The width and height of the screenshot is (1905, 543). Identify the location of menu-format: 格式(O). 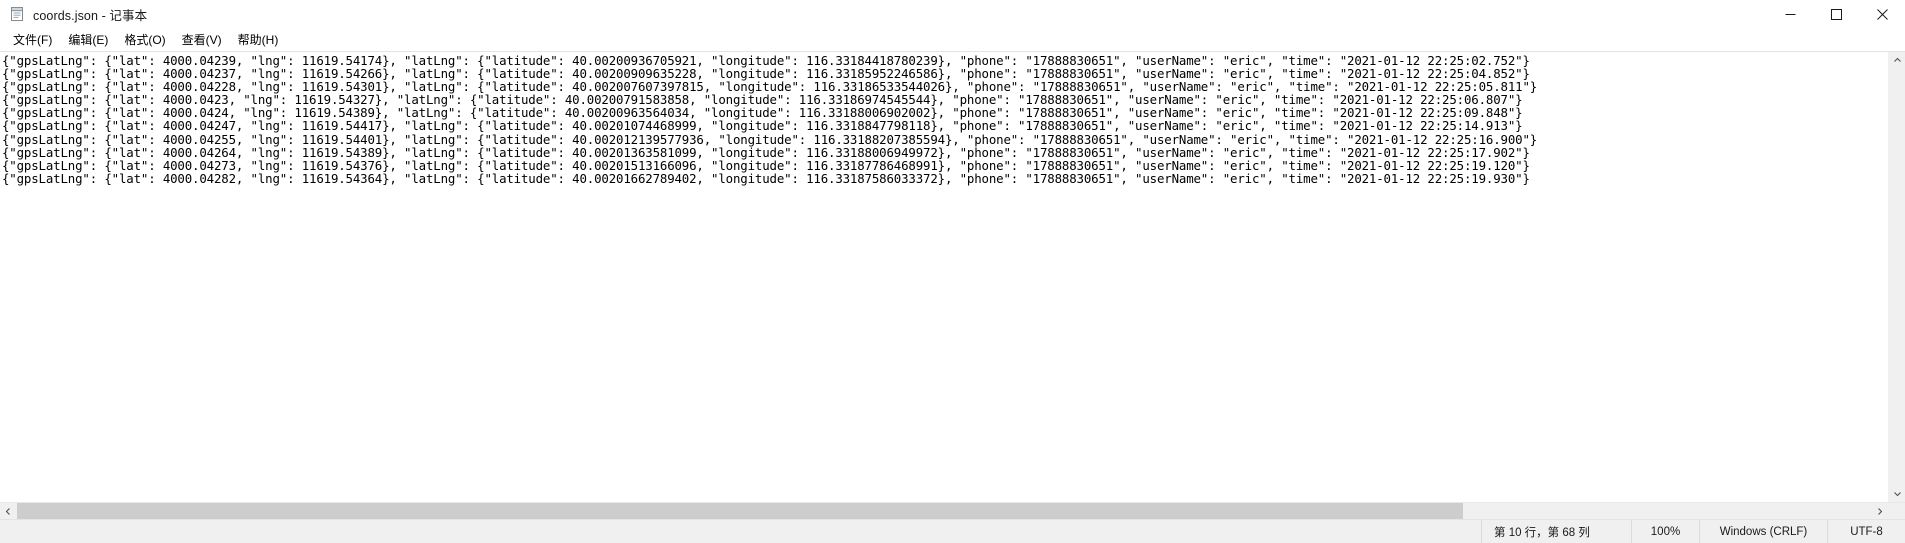
(144, 40).